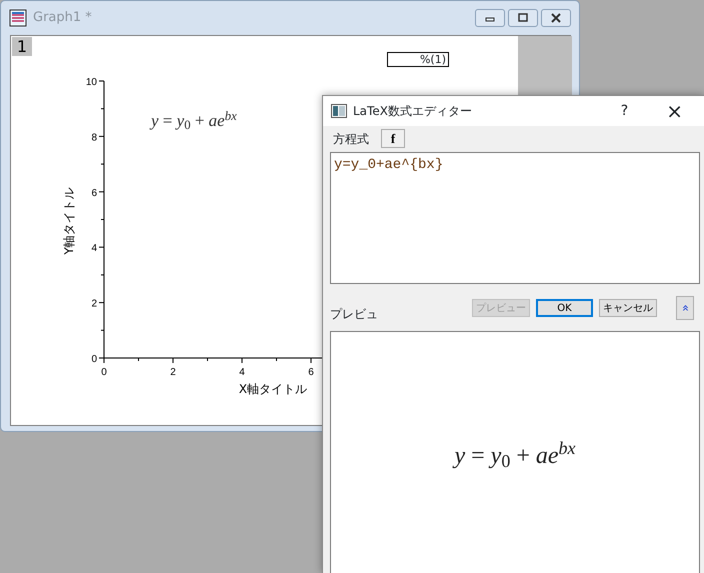  What do you see at coordinates (22, 46) in the screenshot?
I see `layer-tab: 1` at bounding box center [22, 46].